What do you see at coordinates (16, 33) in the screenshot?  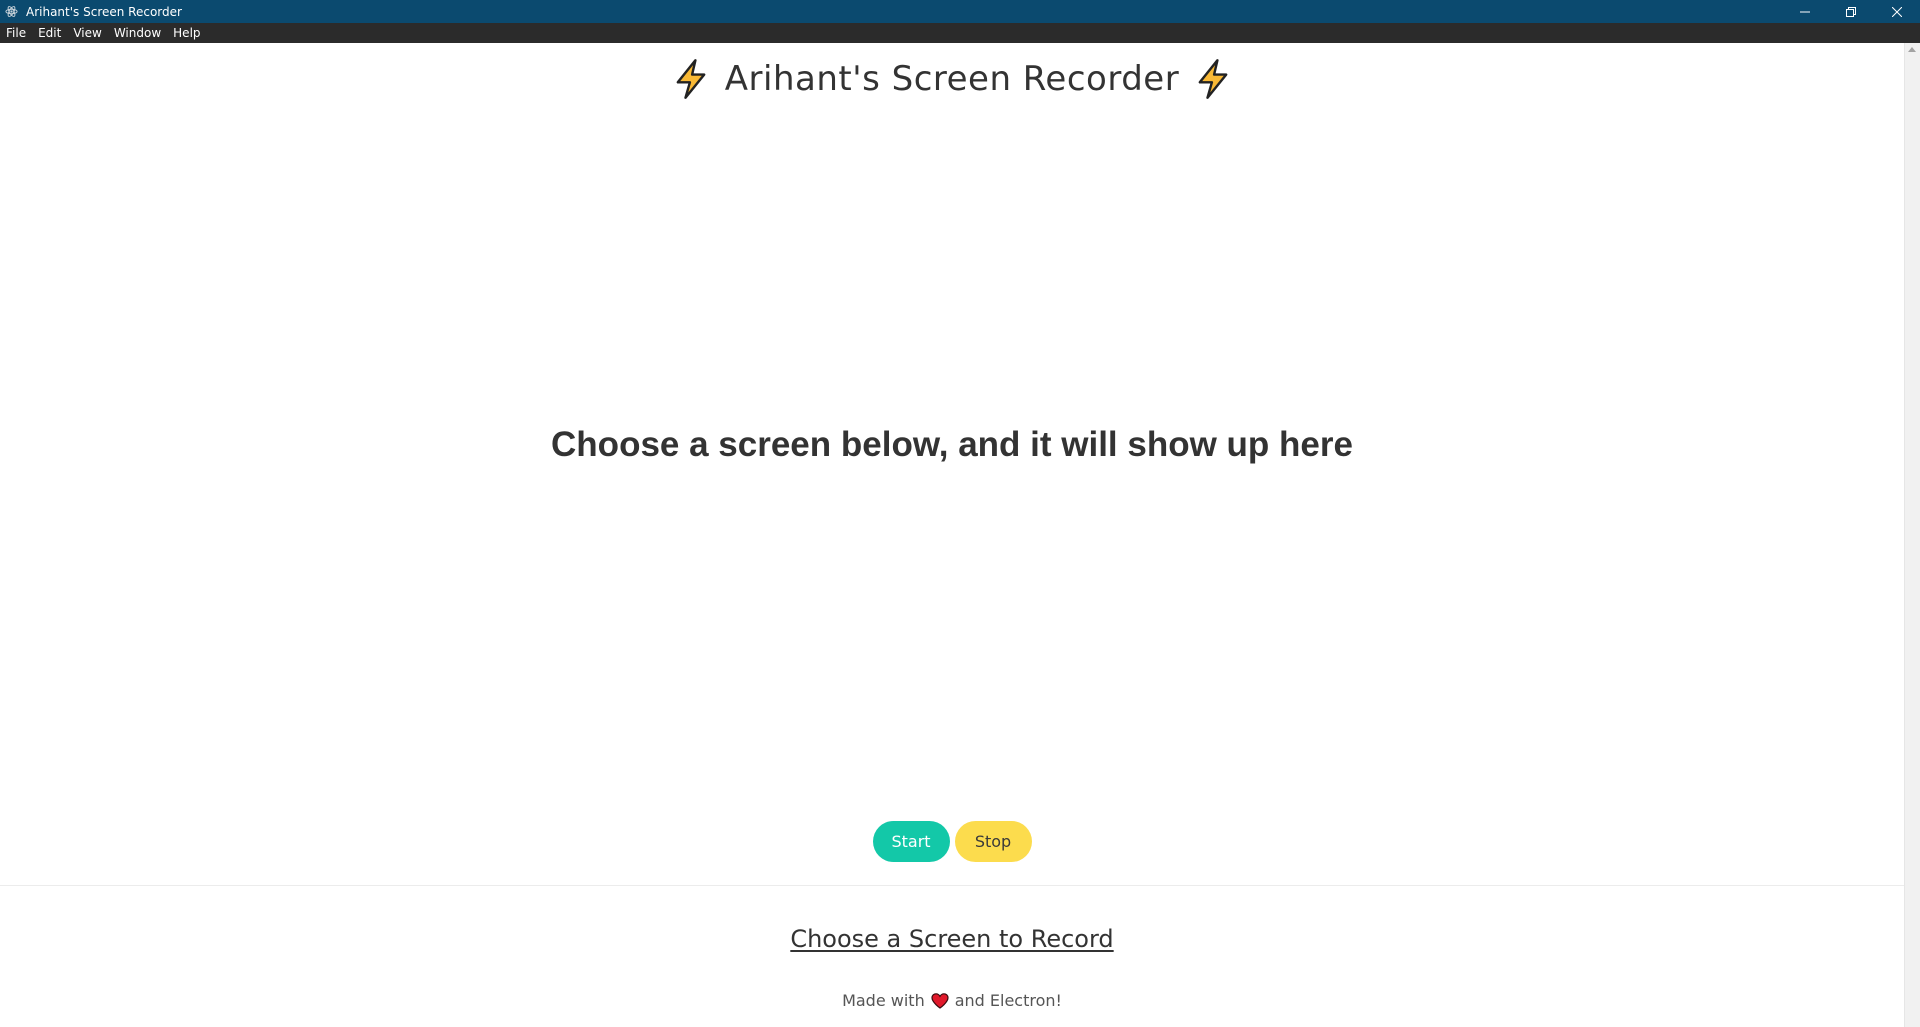 I see `menu-file: File` at bounding box center [16, 33].